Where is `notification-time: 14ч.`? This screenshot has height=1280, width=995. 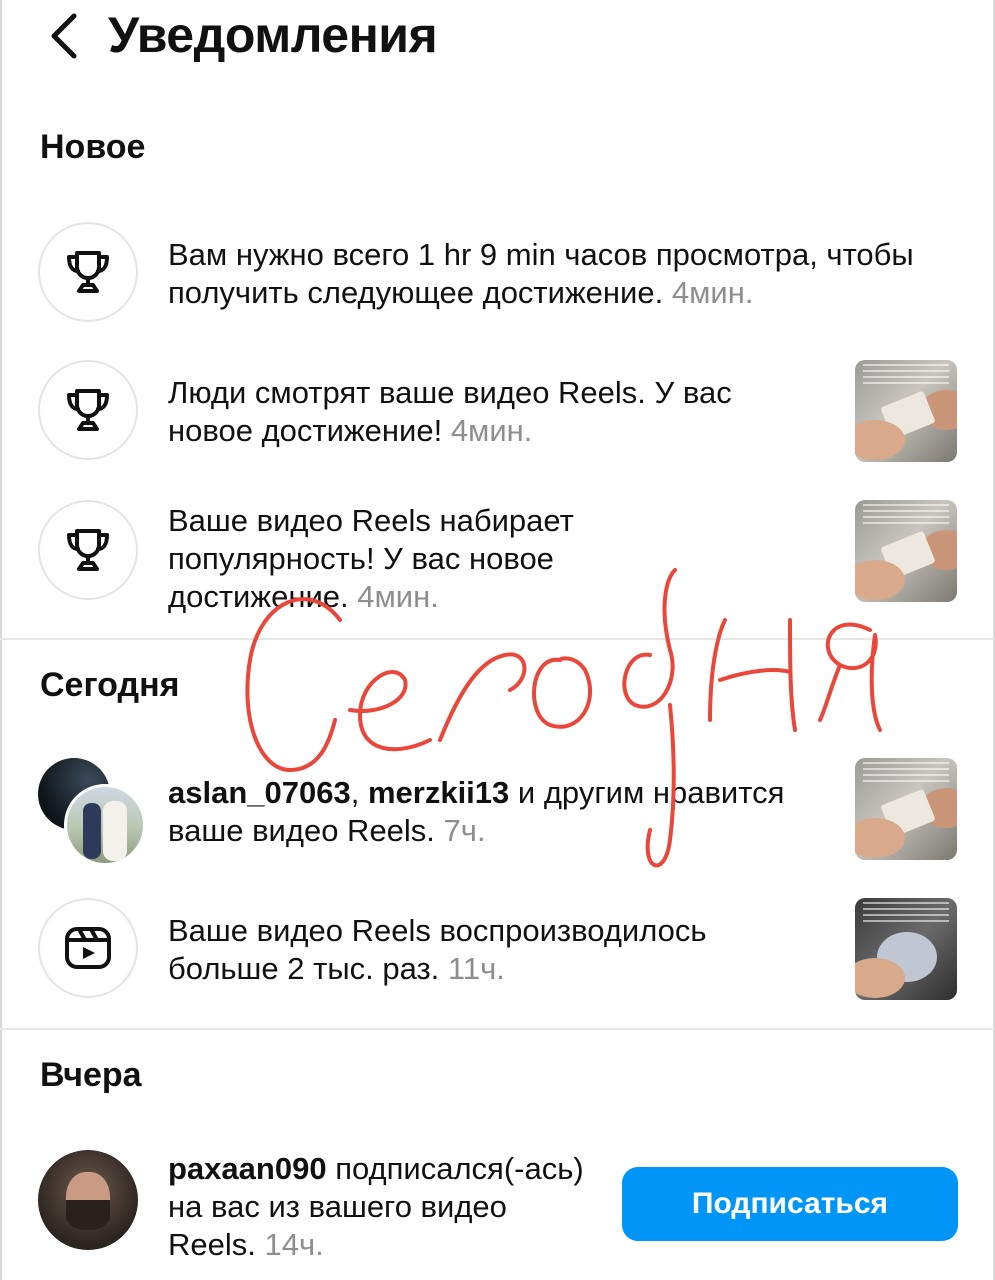
notification-time: 14ч. is located at coordinates (294, 1244).